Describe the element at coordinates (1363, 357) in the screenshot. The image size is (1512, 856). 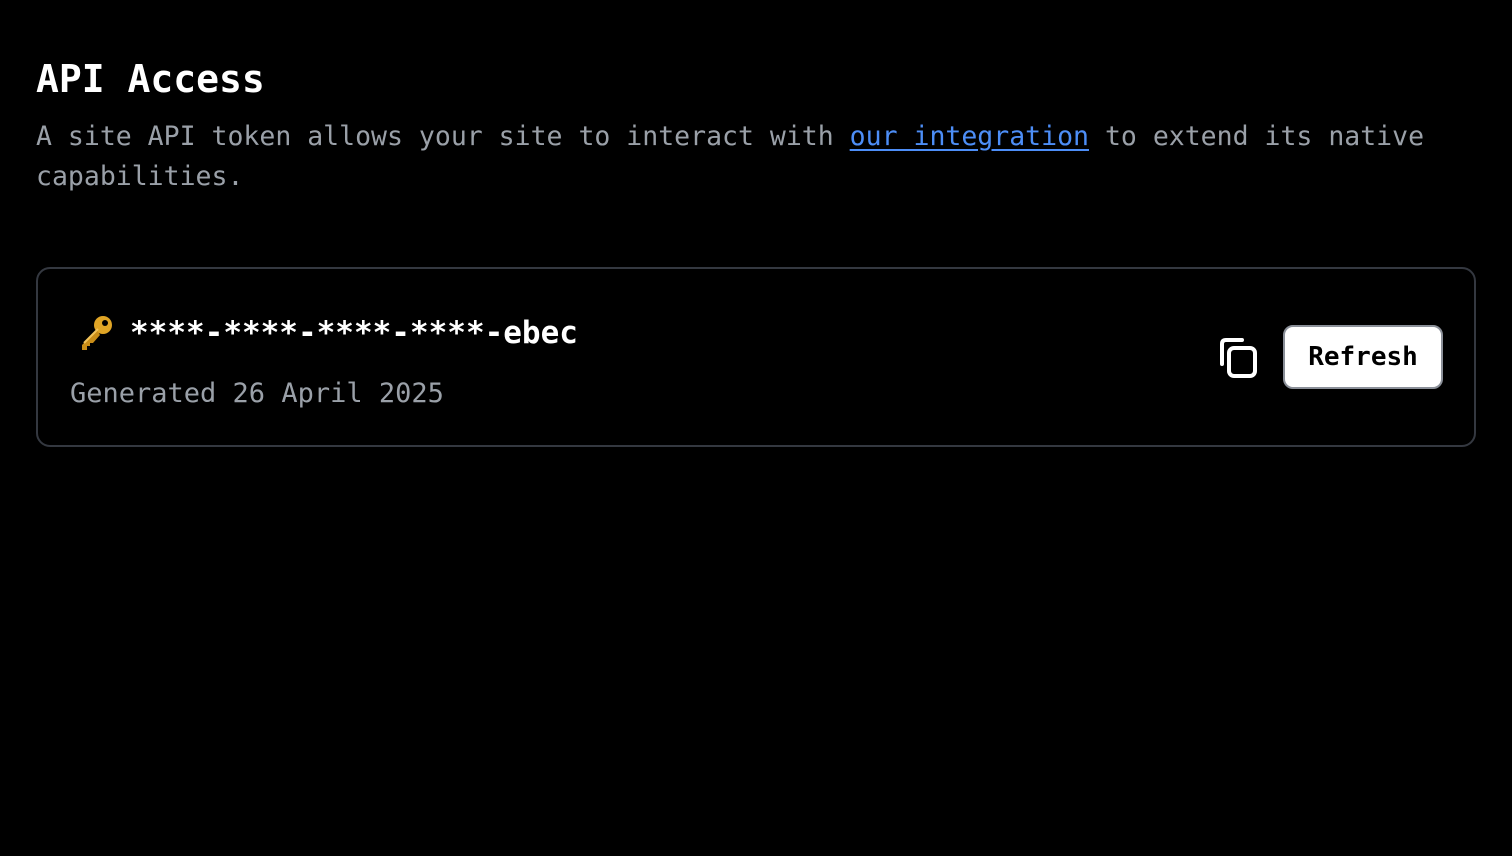
I see `refresh-token-button: Refresh` at that location.